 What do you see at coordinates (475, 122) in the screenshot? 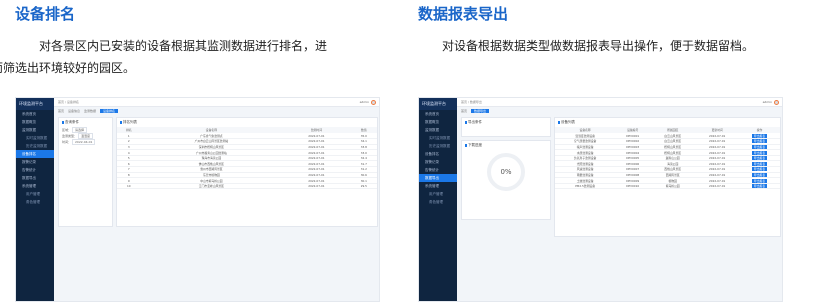
I see `filter-title: 导出条件` at bounding box center [475, 122].